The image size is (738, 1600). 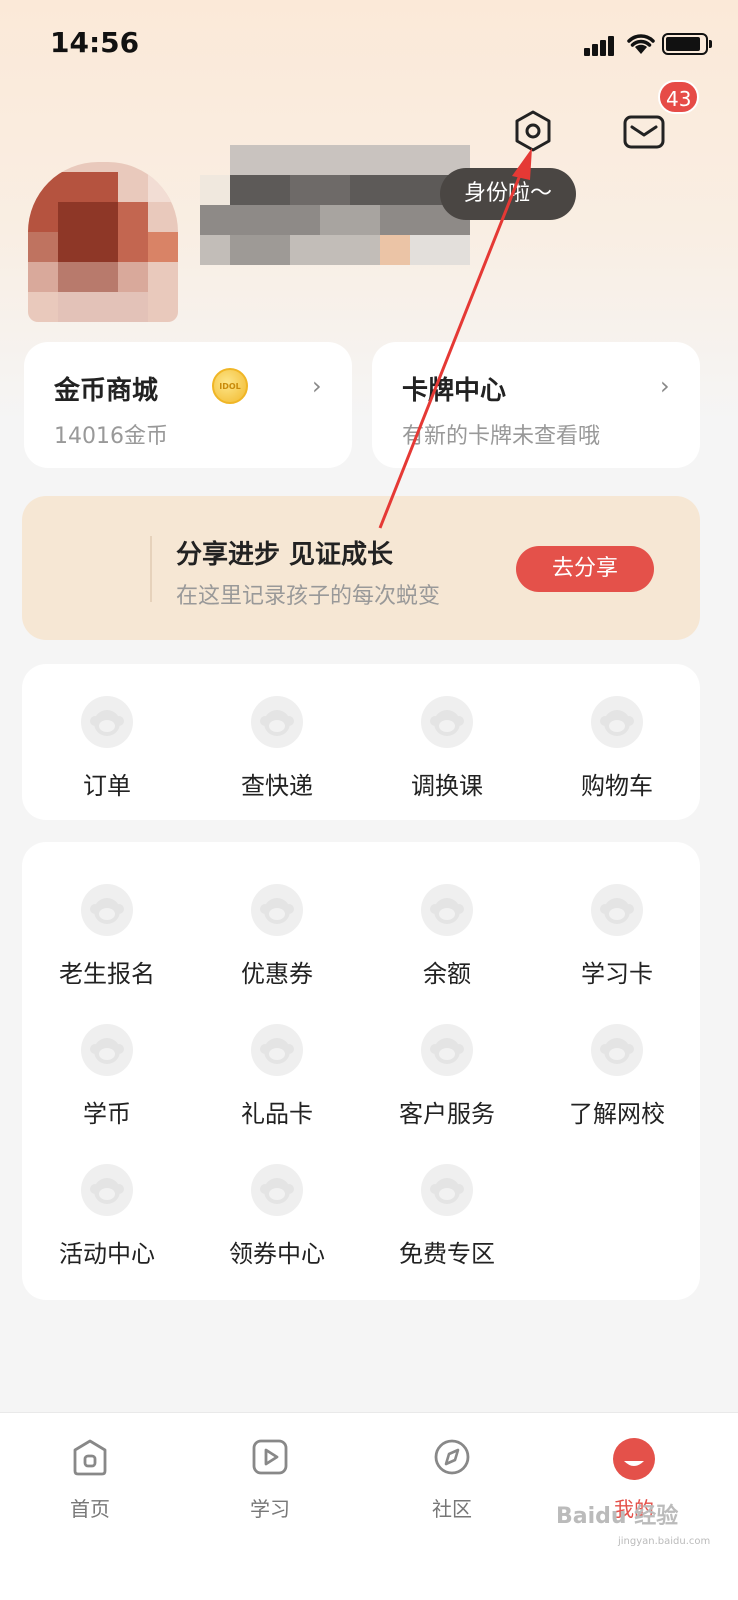 What do you see at coordinates (687, 44) in the screenshot?
I see `battery-icon` at bounding box center [687, 44].